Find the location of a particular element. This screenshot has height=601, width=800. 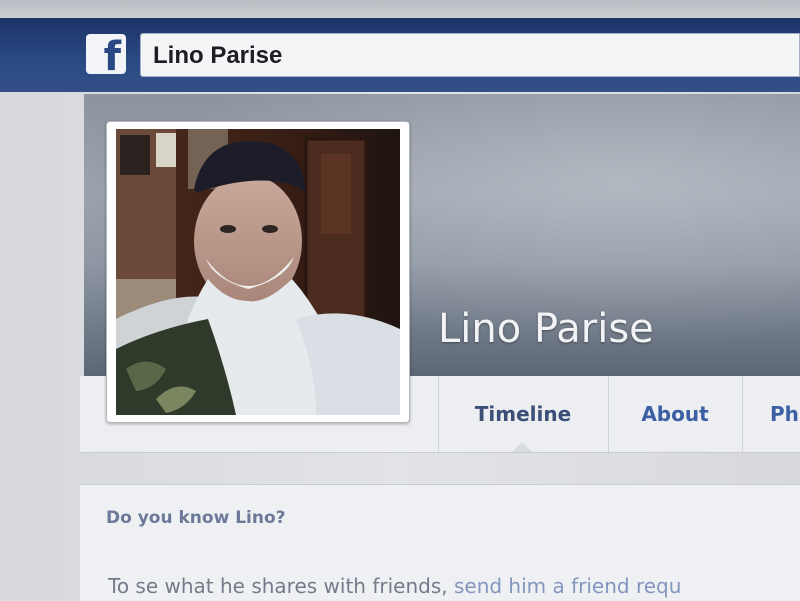

tab-timeline: Timeline is located at coordinates (523, 414).